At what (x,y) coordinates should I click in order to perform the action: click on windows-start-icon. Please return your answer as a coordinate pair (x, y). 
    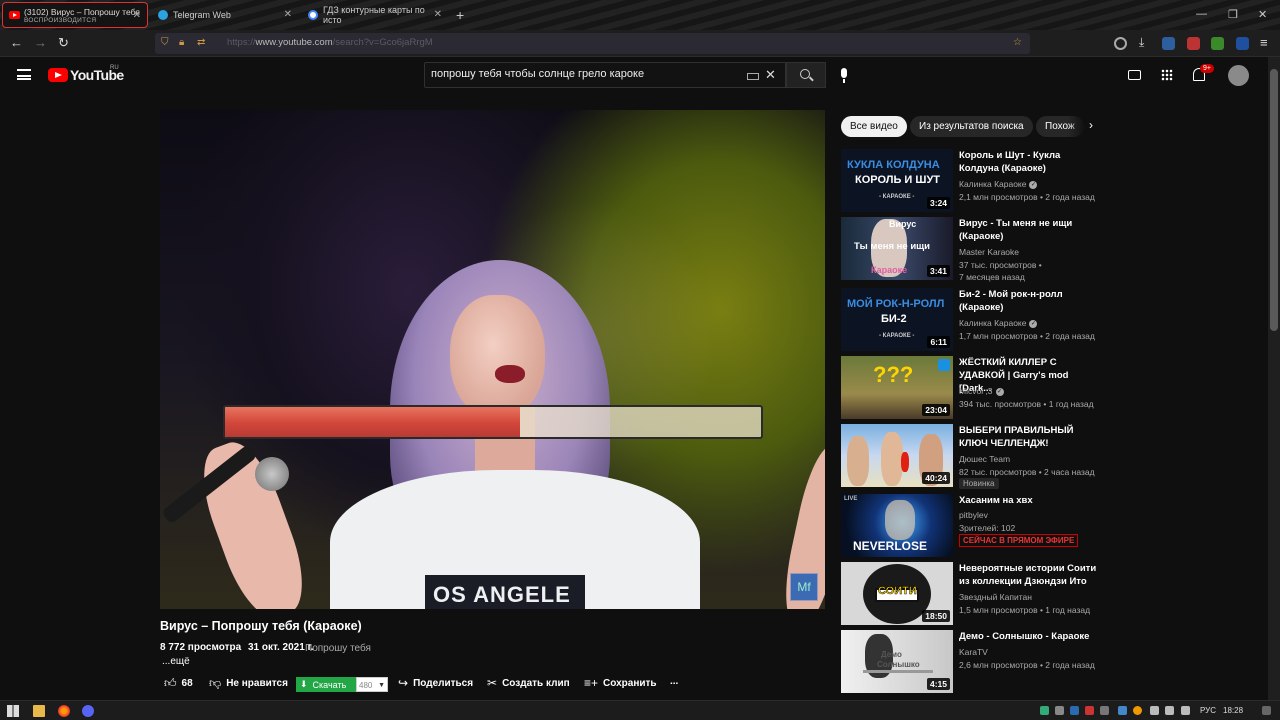
    Looking at the image, I should click on (13, 711).